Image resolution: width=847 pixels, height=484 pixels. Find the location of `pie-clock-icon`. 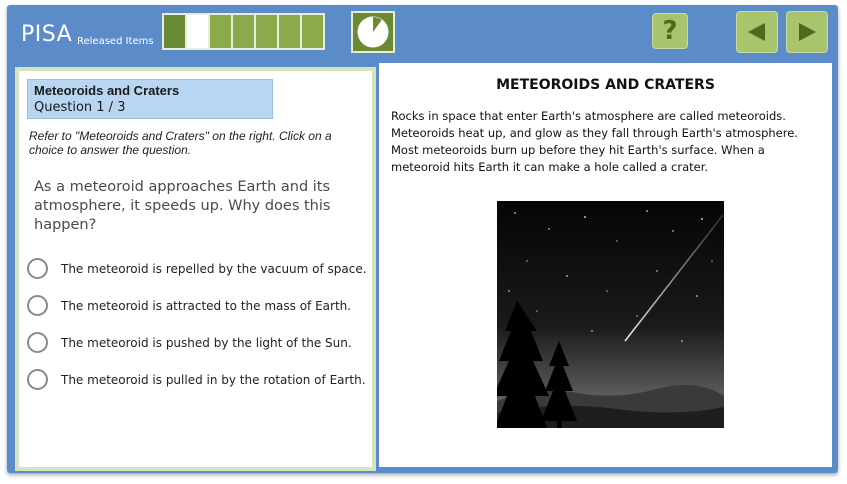

pie-clock-icon is located at coordinates (373, 32).